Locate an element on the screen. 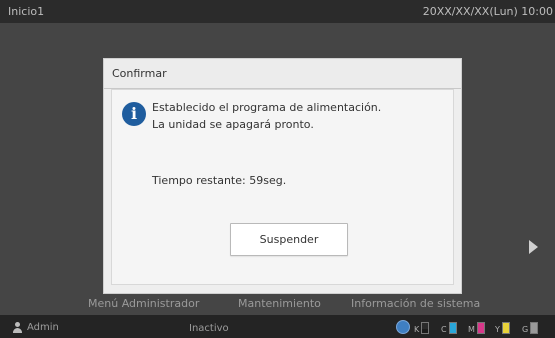 The width and height of the screenshot is (555, 338). suspend-button: Suspender is located at coordinates (289, 239).